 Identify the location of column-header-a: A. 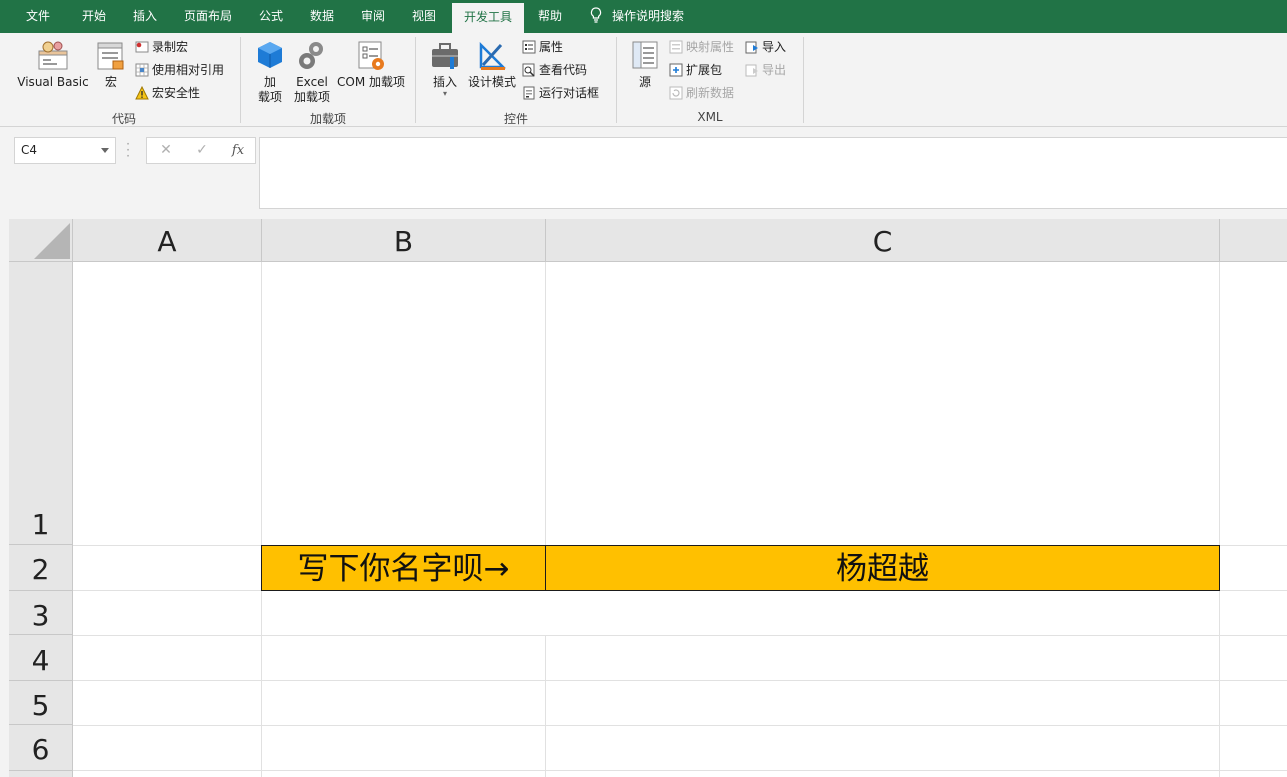
(167, 240).